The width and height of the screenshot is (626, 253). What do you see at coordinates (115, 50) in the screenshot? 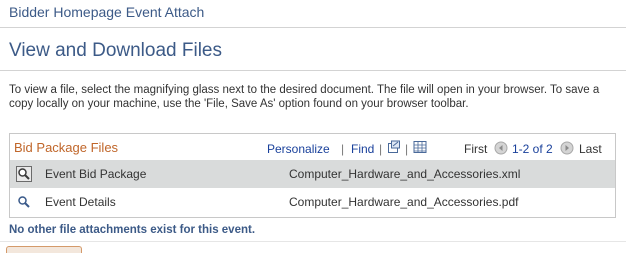
I see `page-title: View and Download Files` at bounding box center [115, 50].